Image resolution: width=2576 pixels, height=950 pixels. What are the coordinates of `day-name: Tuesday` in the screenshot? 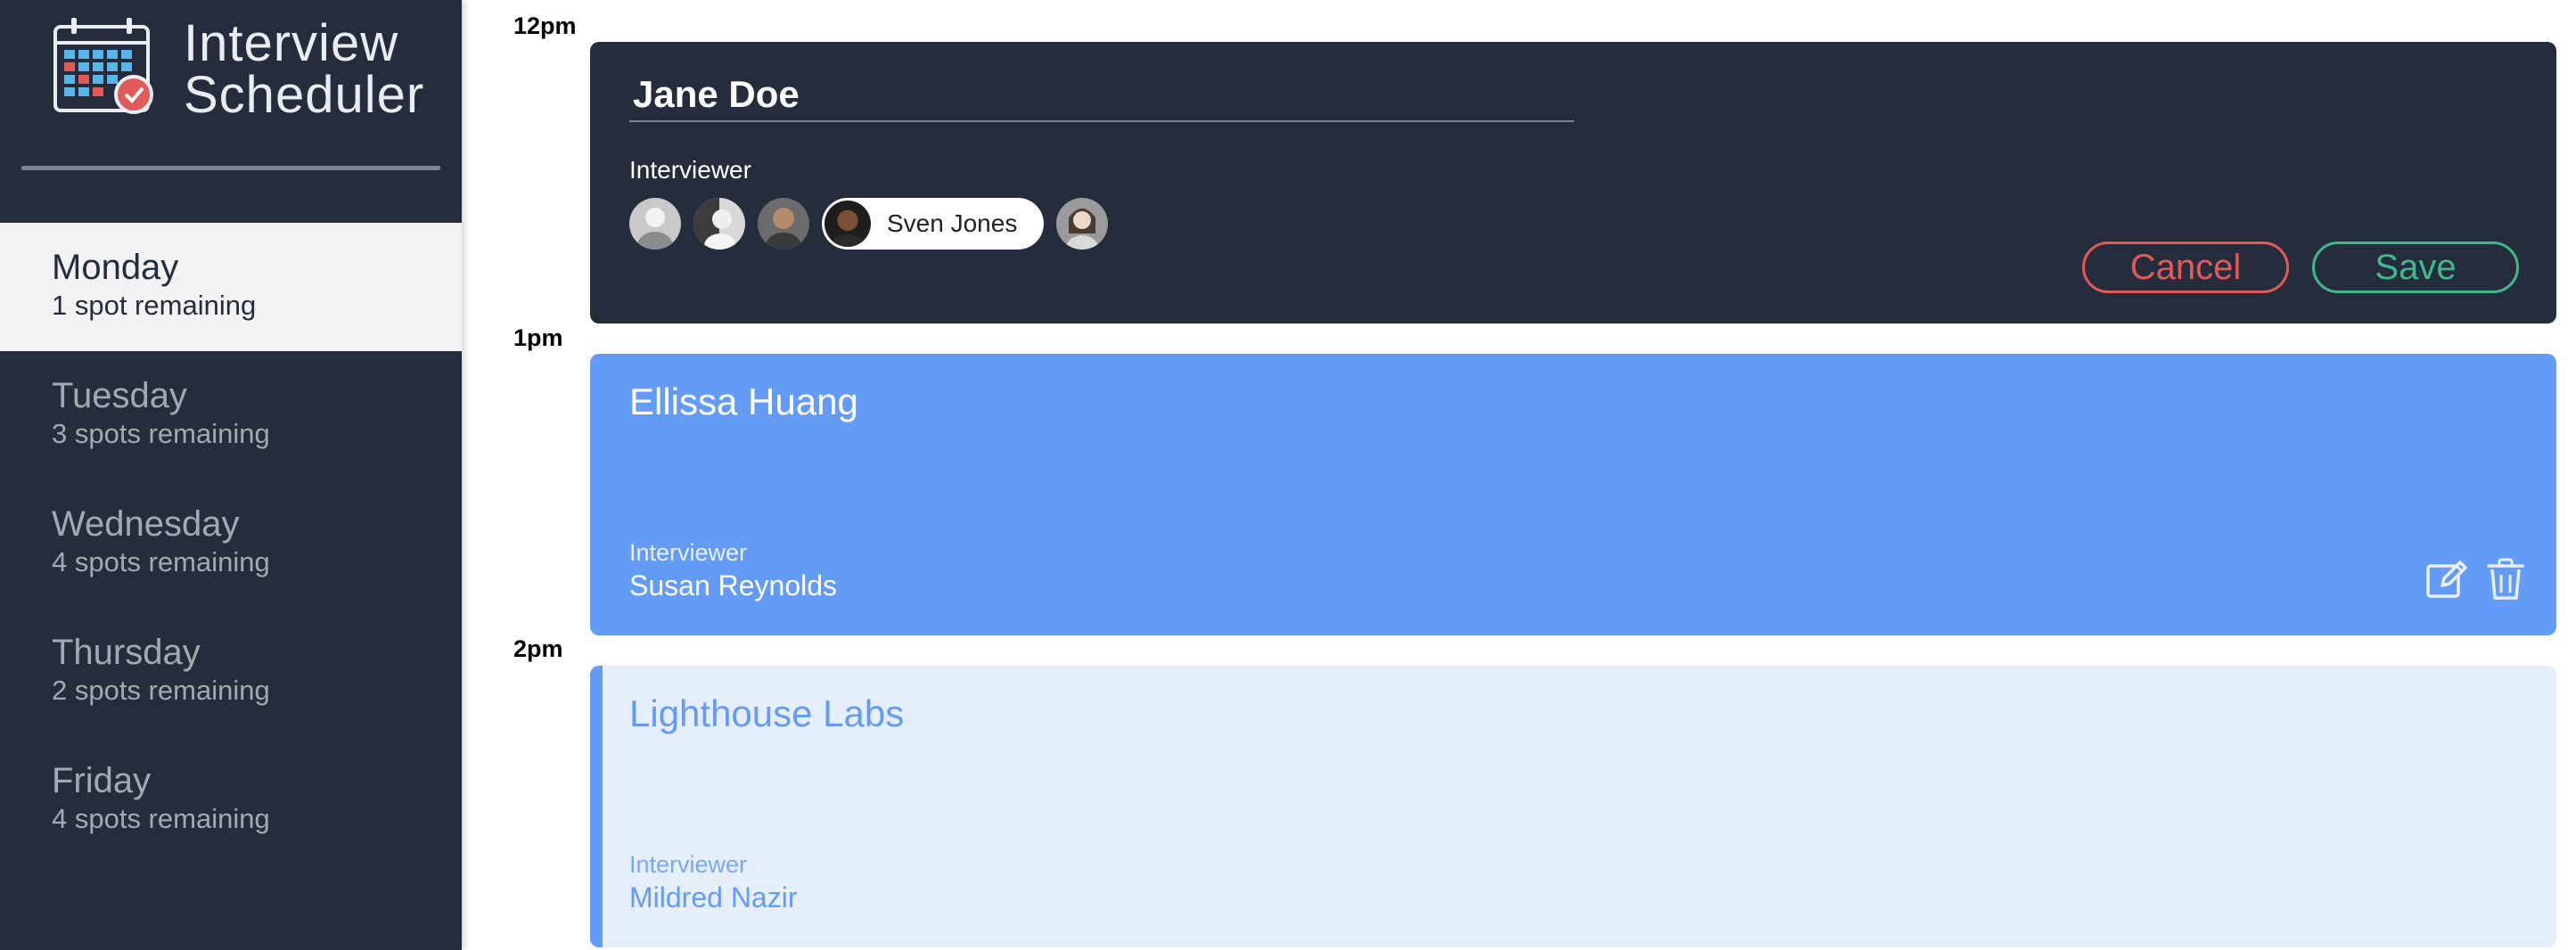 It's located at (119, 395).